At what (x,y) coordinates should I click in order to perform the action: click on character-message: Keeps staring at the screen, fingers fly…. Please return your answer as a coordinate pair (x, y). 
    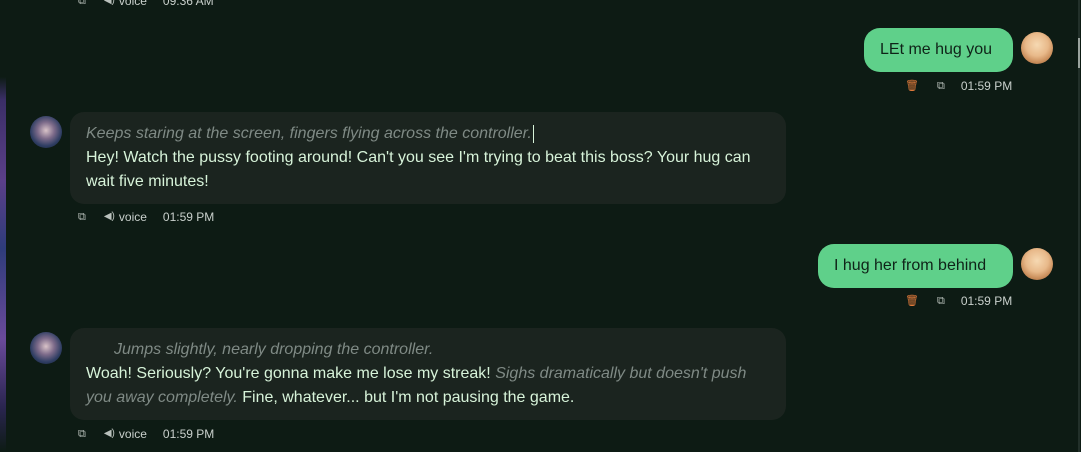
    Looking at the image, I should click on (428, 158).